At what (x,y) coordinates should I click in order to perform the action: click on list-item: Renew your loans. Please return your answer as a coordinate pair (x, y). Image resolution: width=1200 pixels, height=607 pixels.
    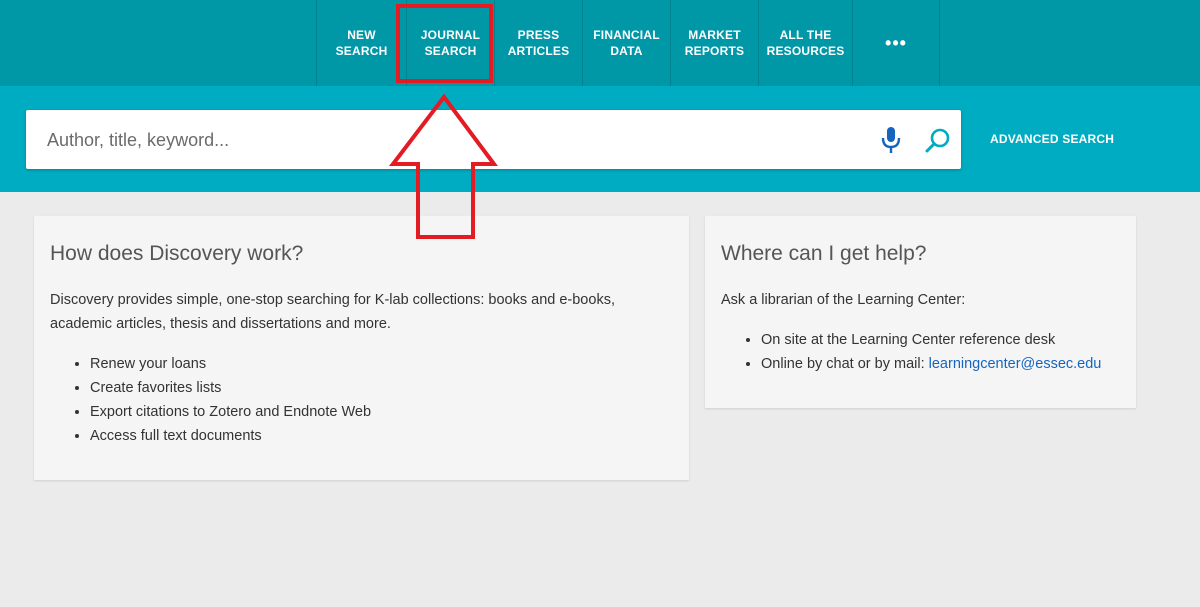
    Looking at the image, I should click on (381, 364).